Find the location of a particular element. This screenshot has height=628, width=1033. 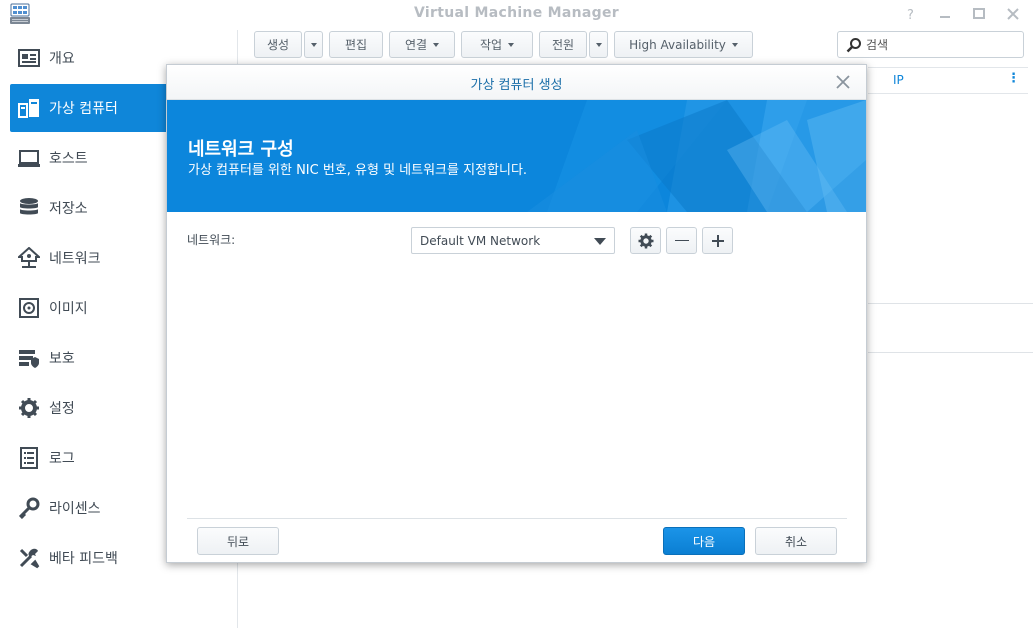

action-button-label: 작업 is located at coordinates (491, 45).